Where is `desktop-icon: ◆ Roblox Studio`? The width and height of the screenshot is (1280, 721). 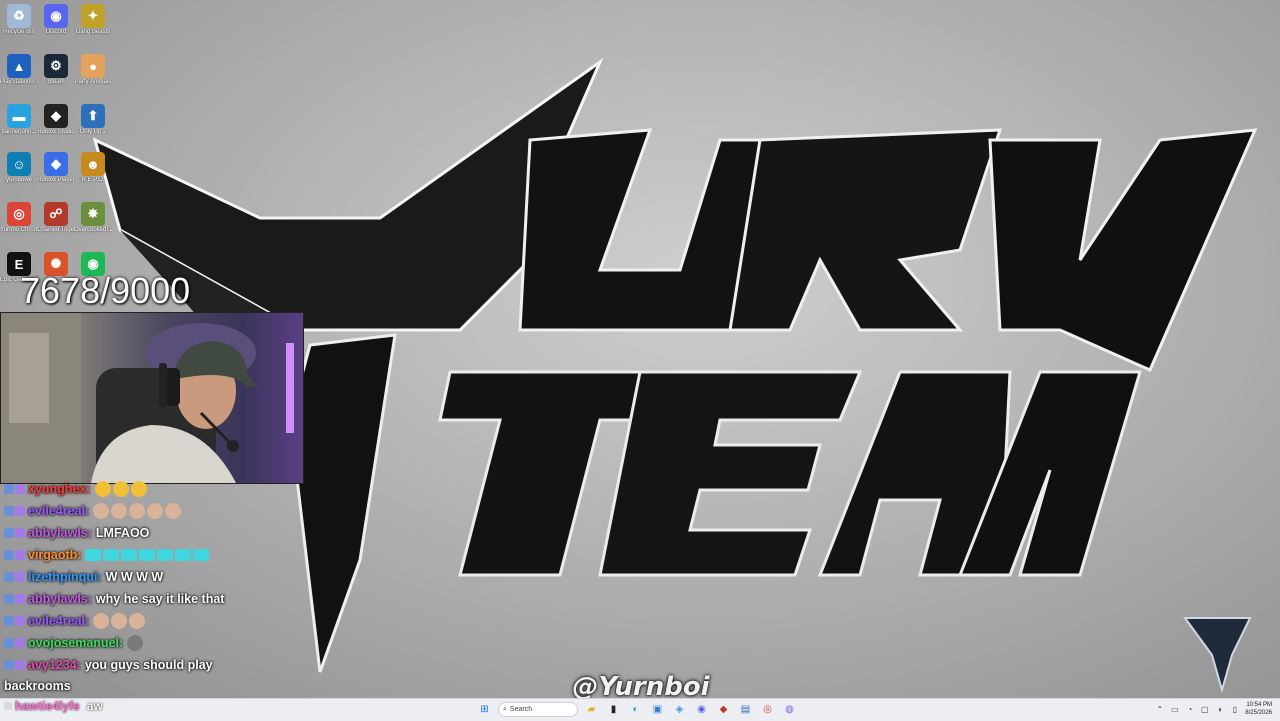 desktop-icon: ◆ Roblox Studio is located at coordinates (56, 126).